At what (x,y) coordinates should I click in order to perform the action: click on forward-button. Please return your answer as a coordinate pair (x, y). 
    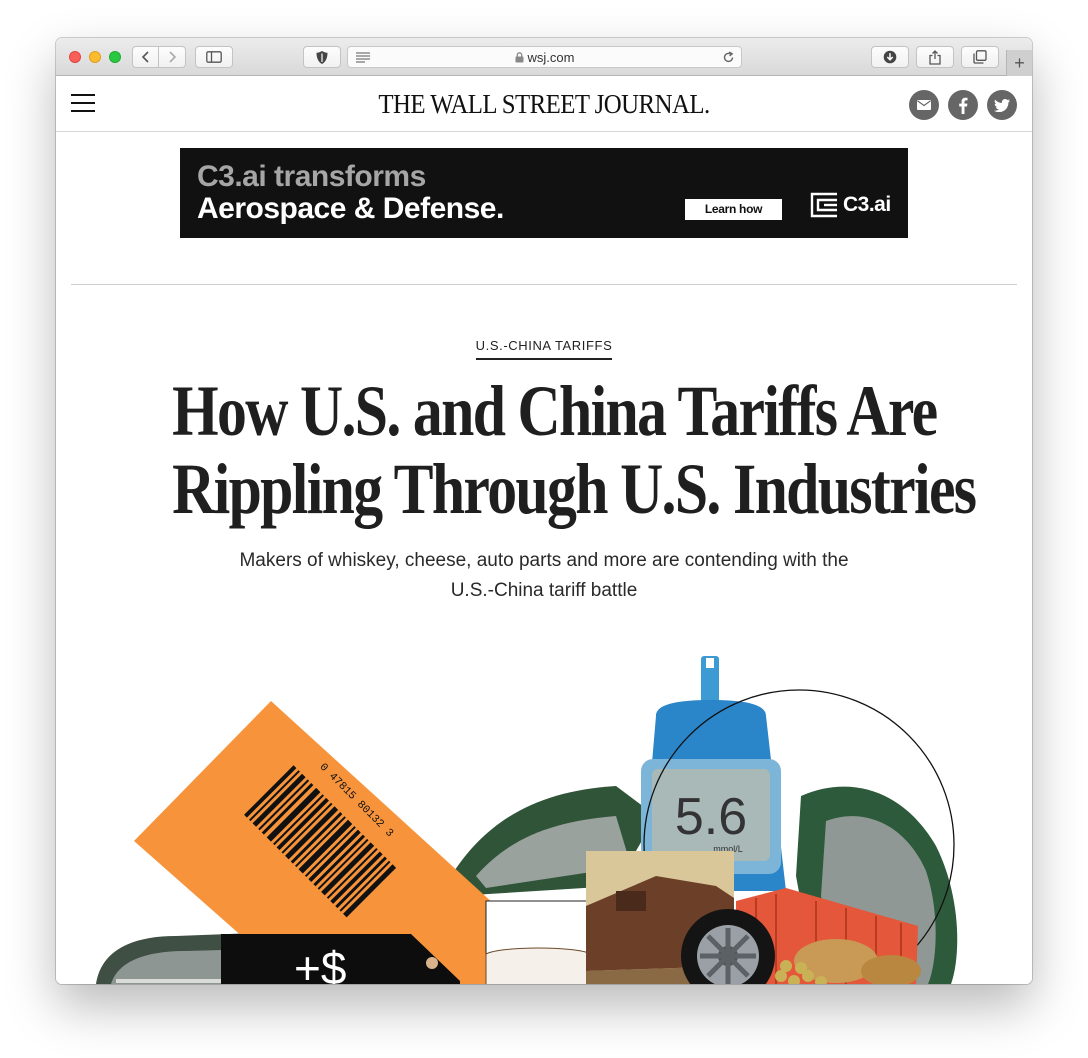
    Looking at the image, I should click on (172, 57).